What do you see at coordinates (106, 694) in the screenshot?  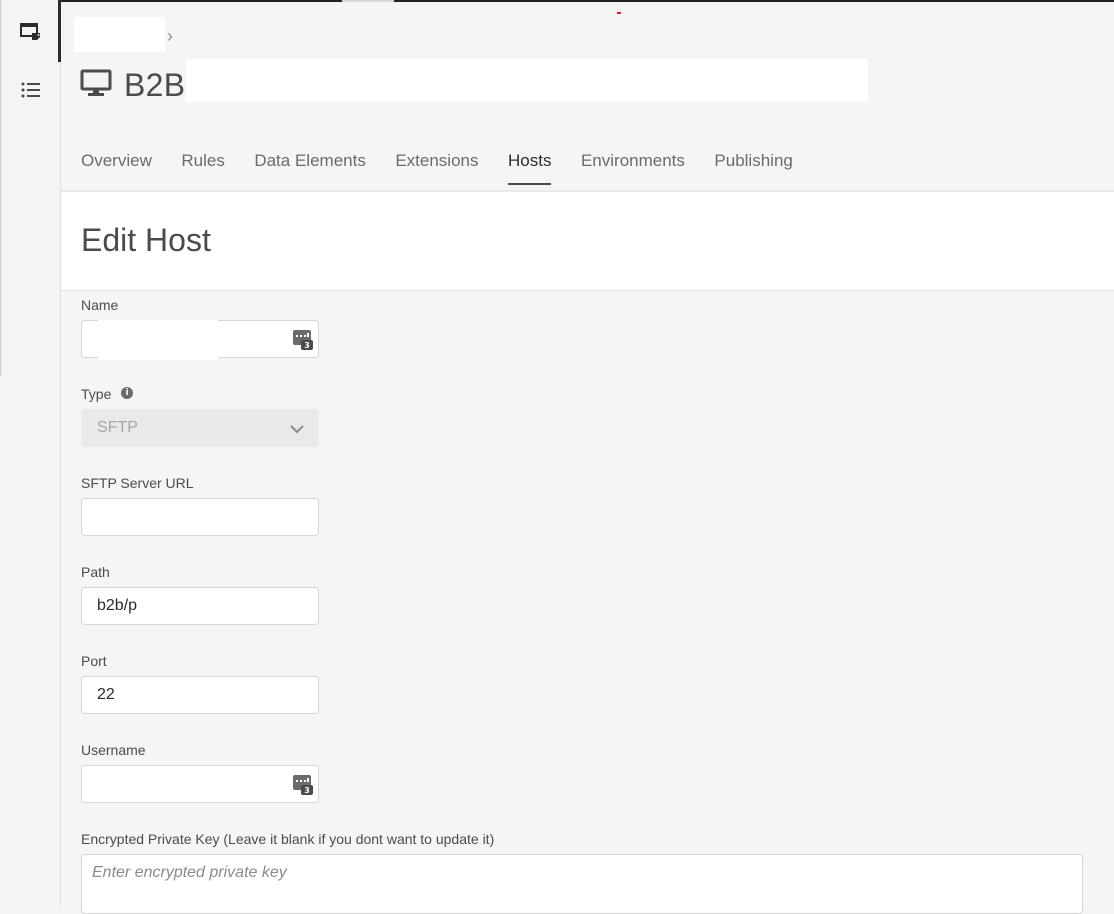 I see `port-value: 22` at bounding box center [106, 694].